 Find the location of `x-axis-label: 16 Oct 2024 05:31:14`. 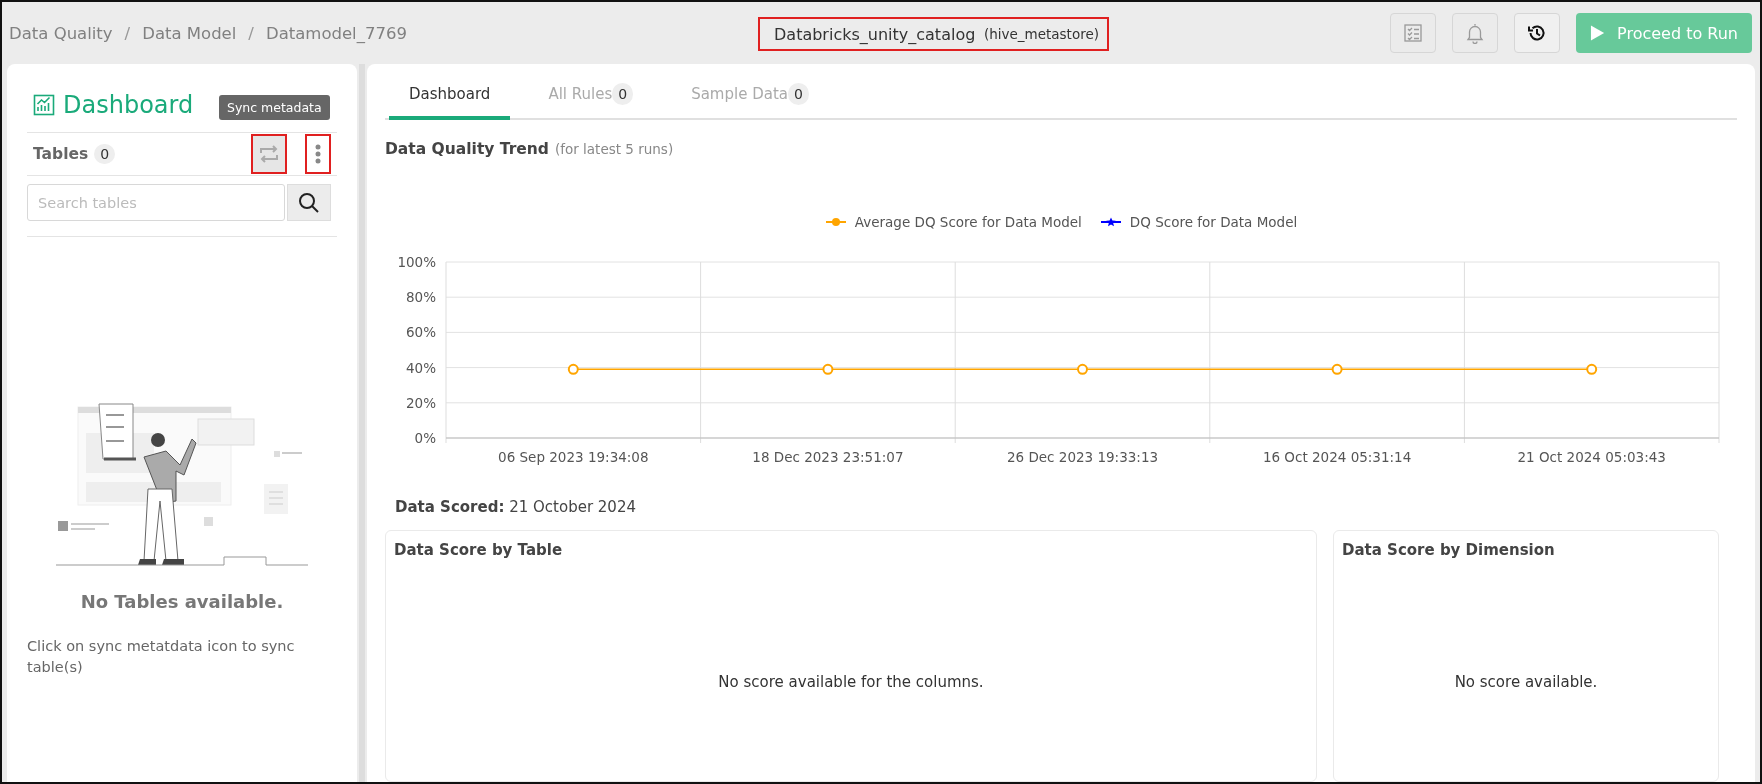

x-axis-label: 16 Oct 2024 05:31:14 is located at coordinates (1337, 457).